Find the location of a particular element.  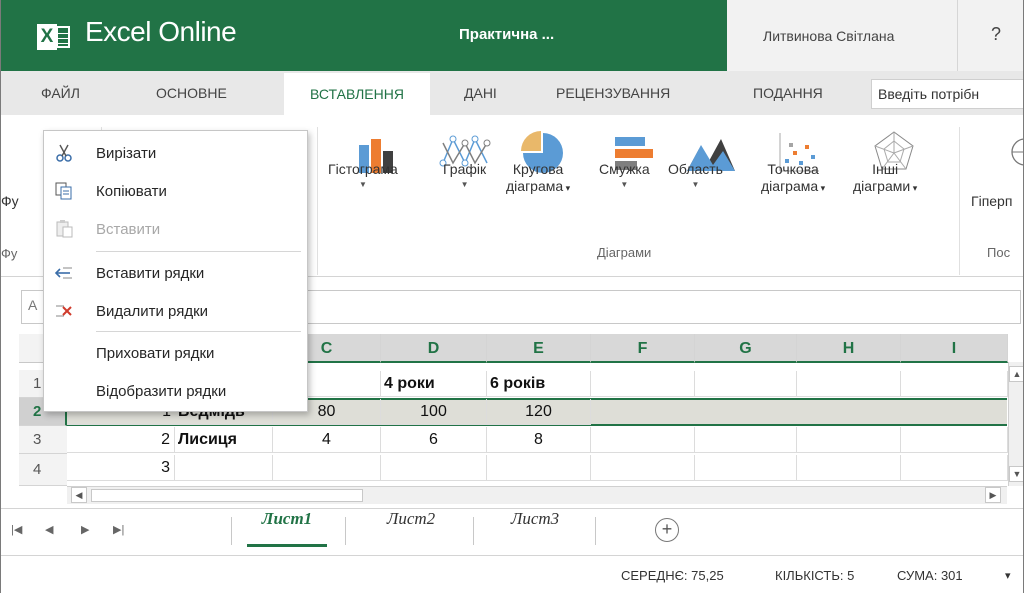

ribbon-separator is located at coordinates (317, 201).